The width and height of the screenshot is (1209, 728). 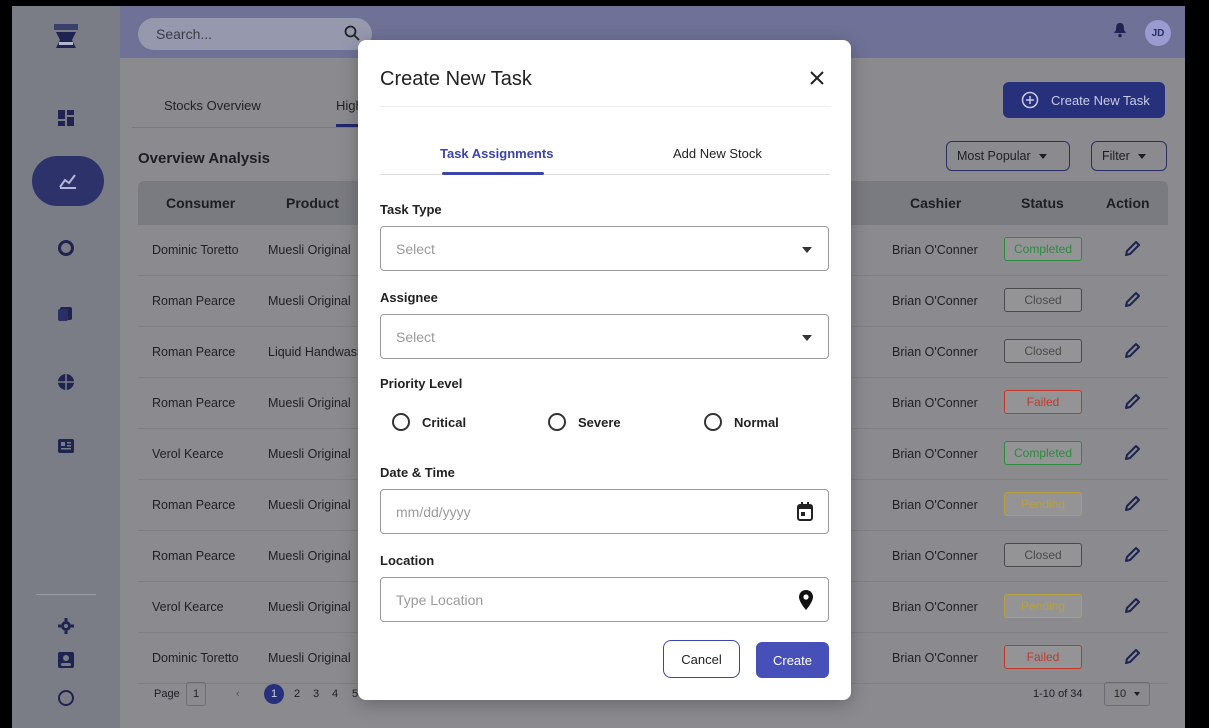 What do you see at coordinates (806, 601) in the screenshot?
I see `location-pin-icon` at bounding box center [806, 601].